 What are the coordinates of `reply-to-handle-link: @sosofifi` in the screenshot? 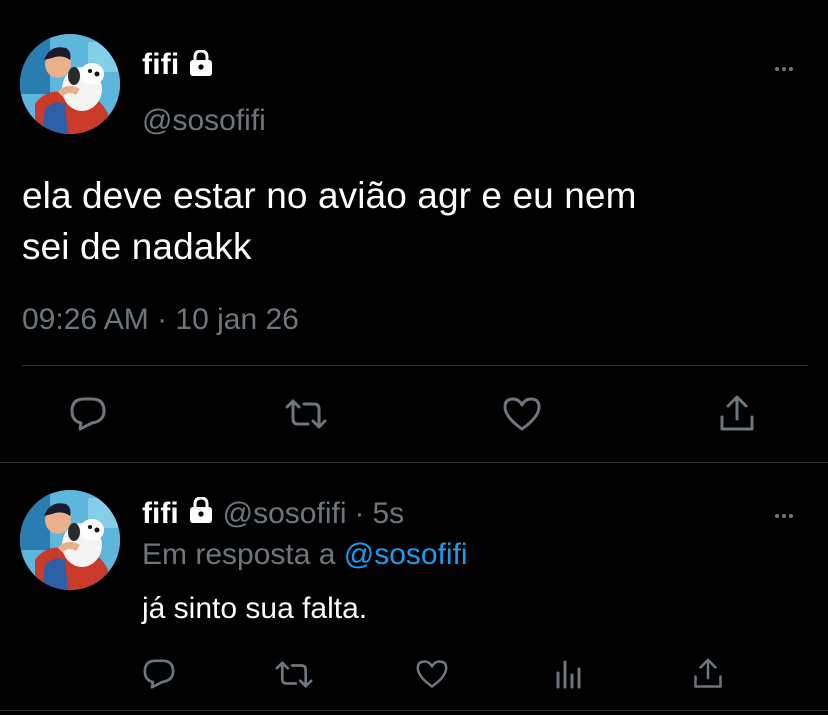 It's located at (406, 554).